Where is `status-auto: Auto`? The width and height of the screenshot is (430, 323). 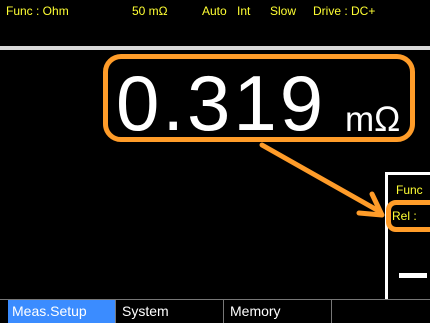
status-auto: Auto is located at coordinates (214, 11).